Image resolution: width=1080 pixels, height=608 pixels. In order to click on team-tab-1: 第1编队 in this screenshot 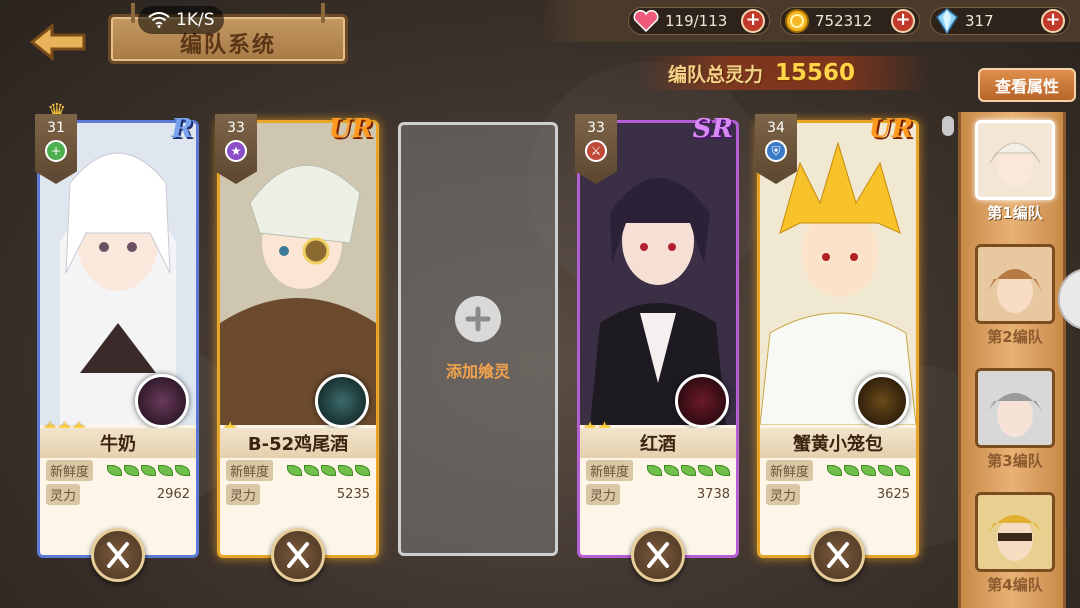, I will do `click(1015, 171)`.